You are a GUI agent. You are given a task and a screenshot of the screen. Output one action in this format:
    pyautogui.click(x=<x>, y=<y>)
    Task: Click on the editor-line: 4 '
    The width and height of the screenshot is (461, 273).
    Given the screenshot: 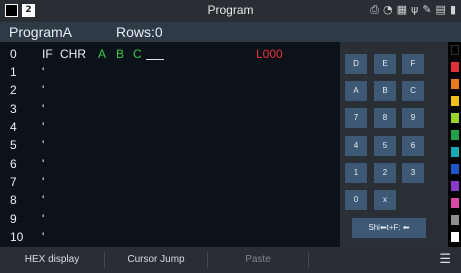 What is the action you would take?
    pyautogui.click(x=170, y=127)
    